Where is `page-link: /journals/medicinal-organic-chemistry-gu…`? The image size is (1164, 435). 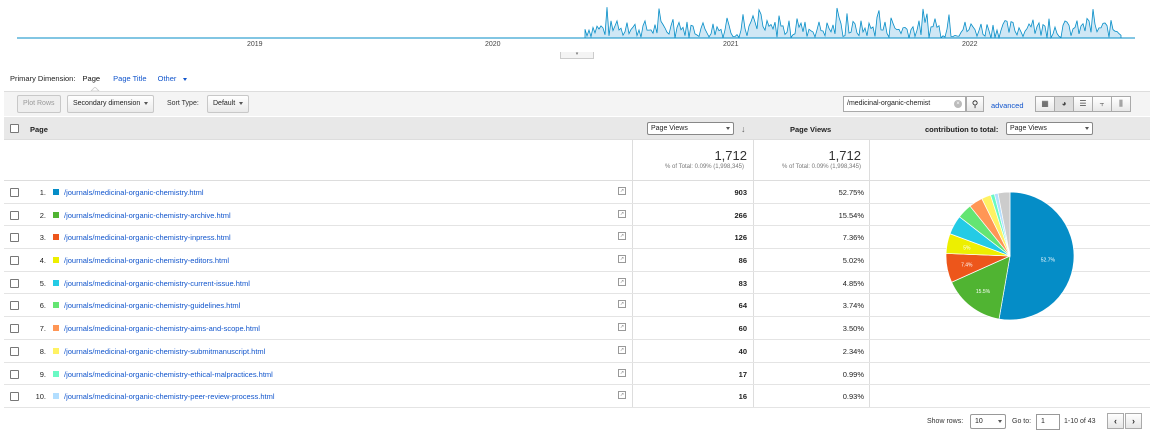 page-link: /journals/medicinal-organic-chemistry-gu… is located at coordinates (152, 305).